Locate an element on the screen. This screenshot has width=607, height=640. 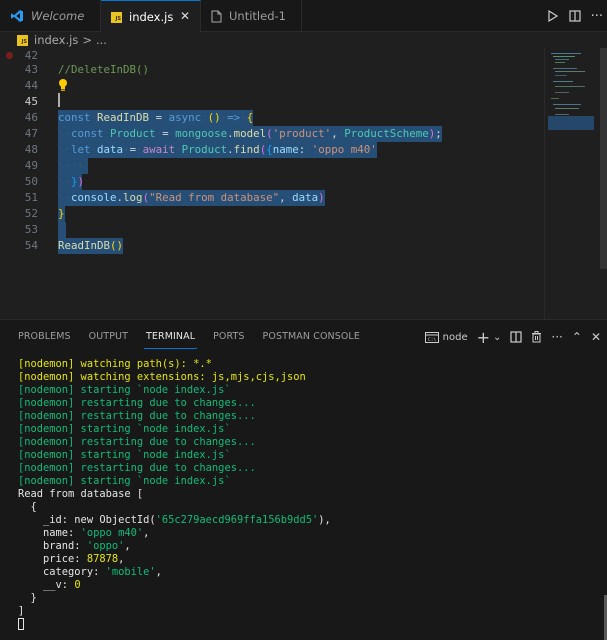
new-terminal-icon: + is located at coordinates (483, 337).